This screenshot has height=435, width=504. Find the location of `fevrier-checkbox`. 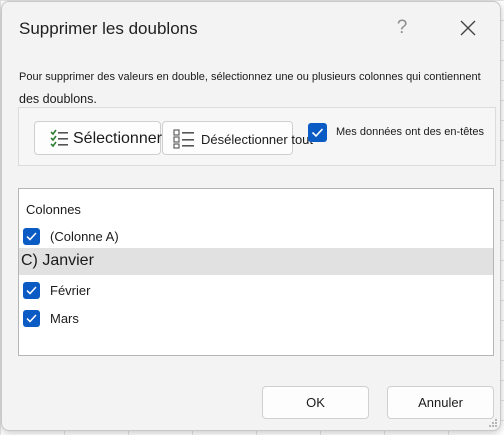

fevrier-checkbox is located at coordinates (31, 290).